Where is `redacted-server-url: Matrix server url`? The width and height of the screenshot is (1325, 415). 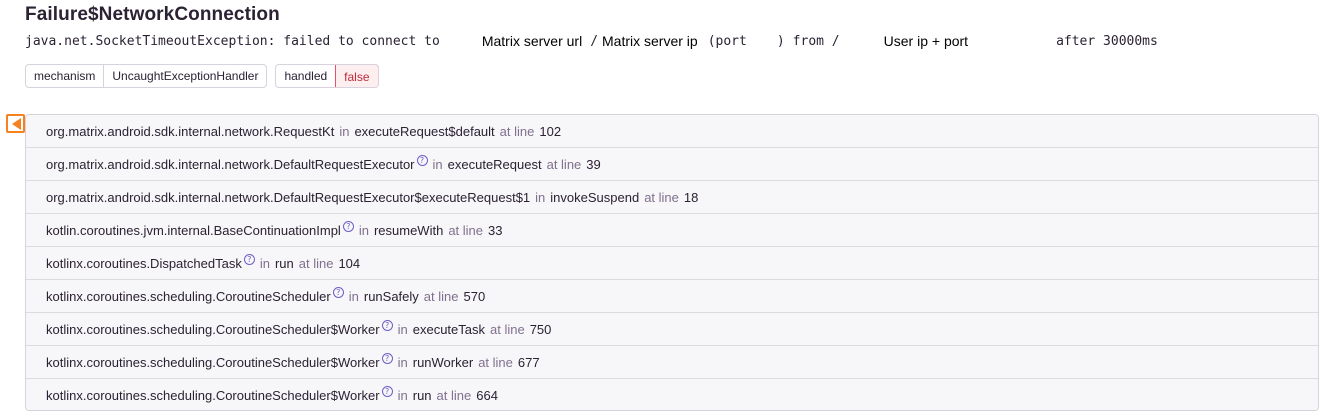
redacted-server-url: Matrix server url is located at coordinates (532, 41).